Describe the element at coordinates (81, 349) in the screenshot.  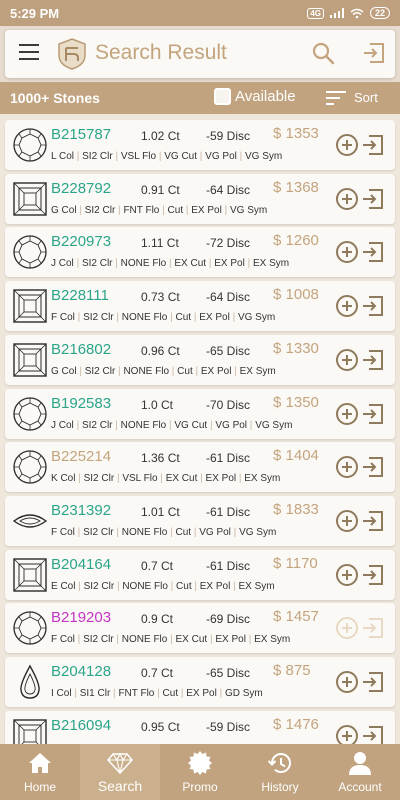
I see `stock-number: B216802` at that location.